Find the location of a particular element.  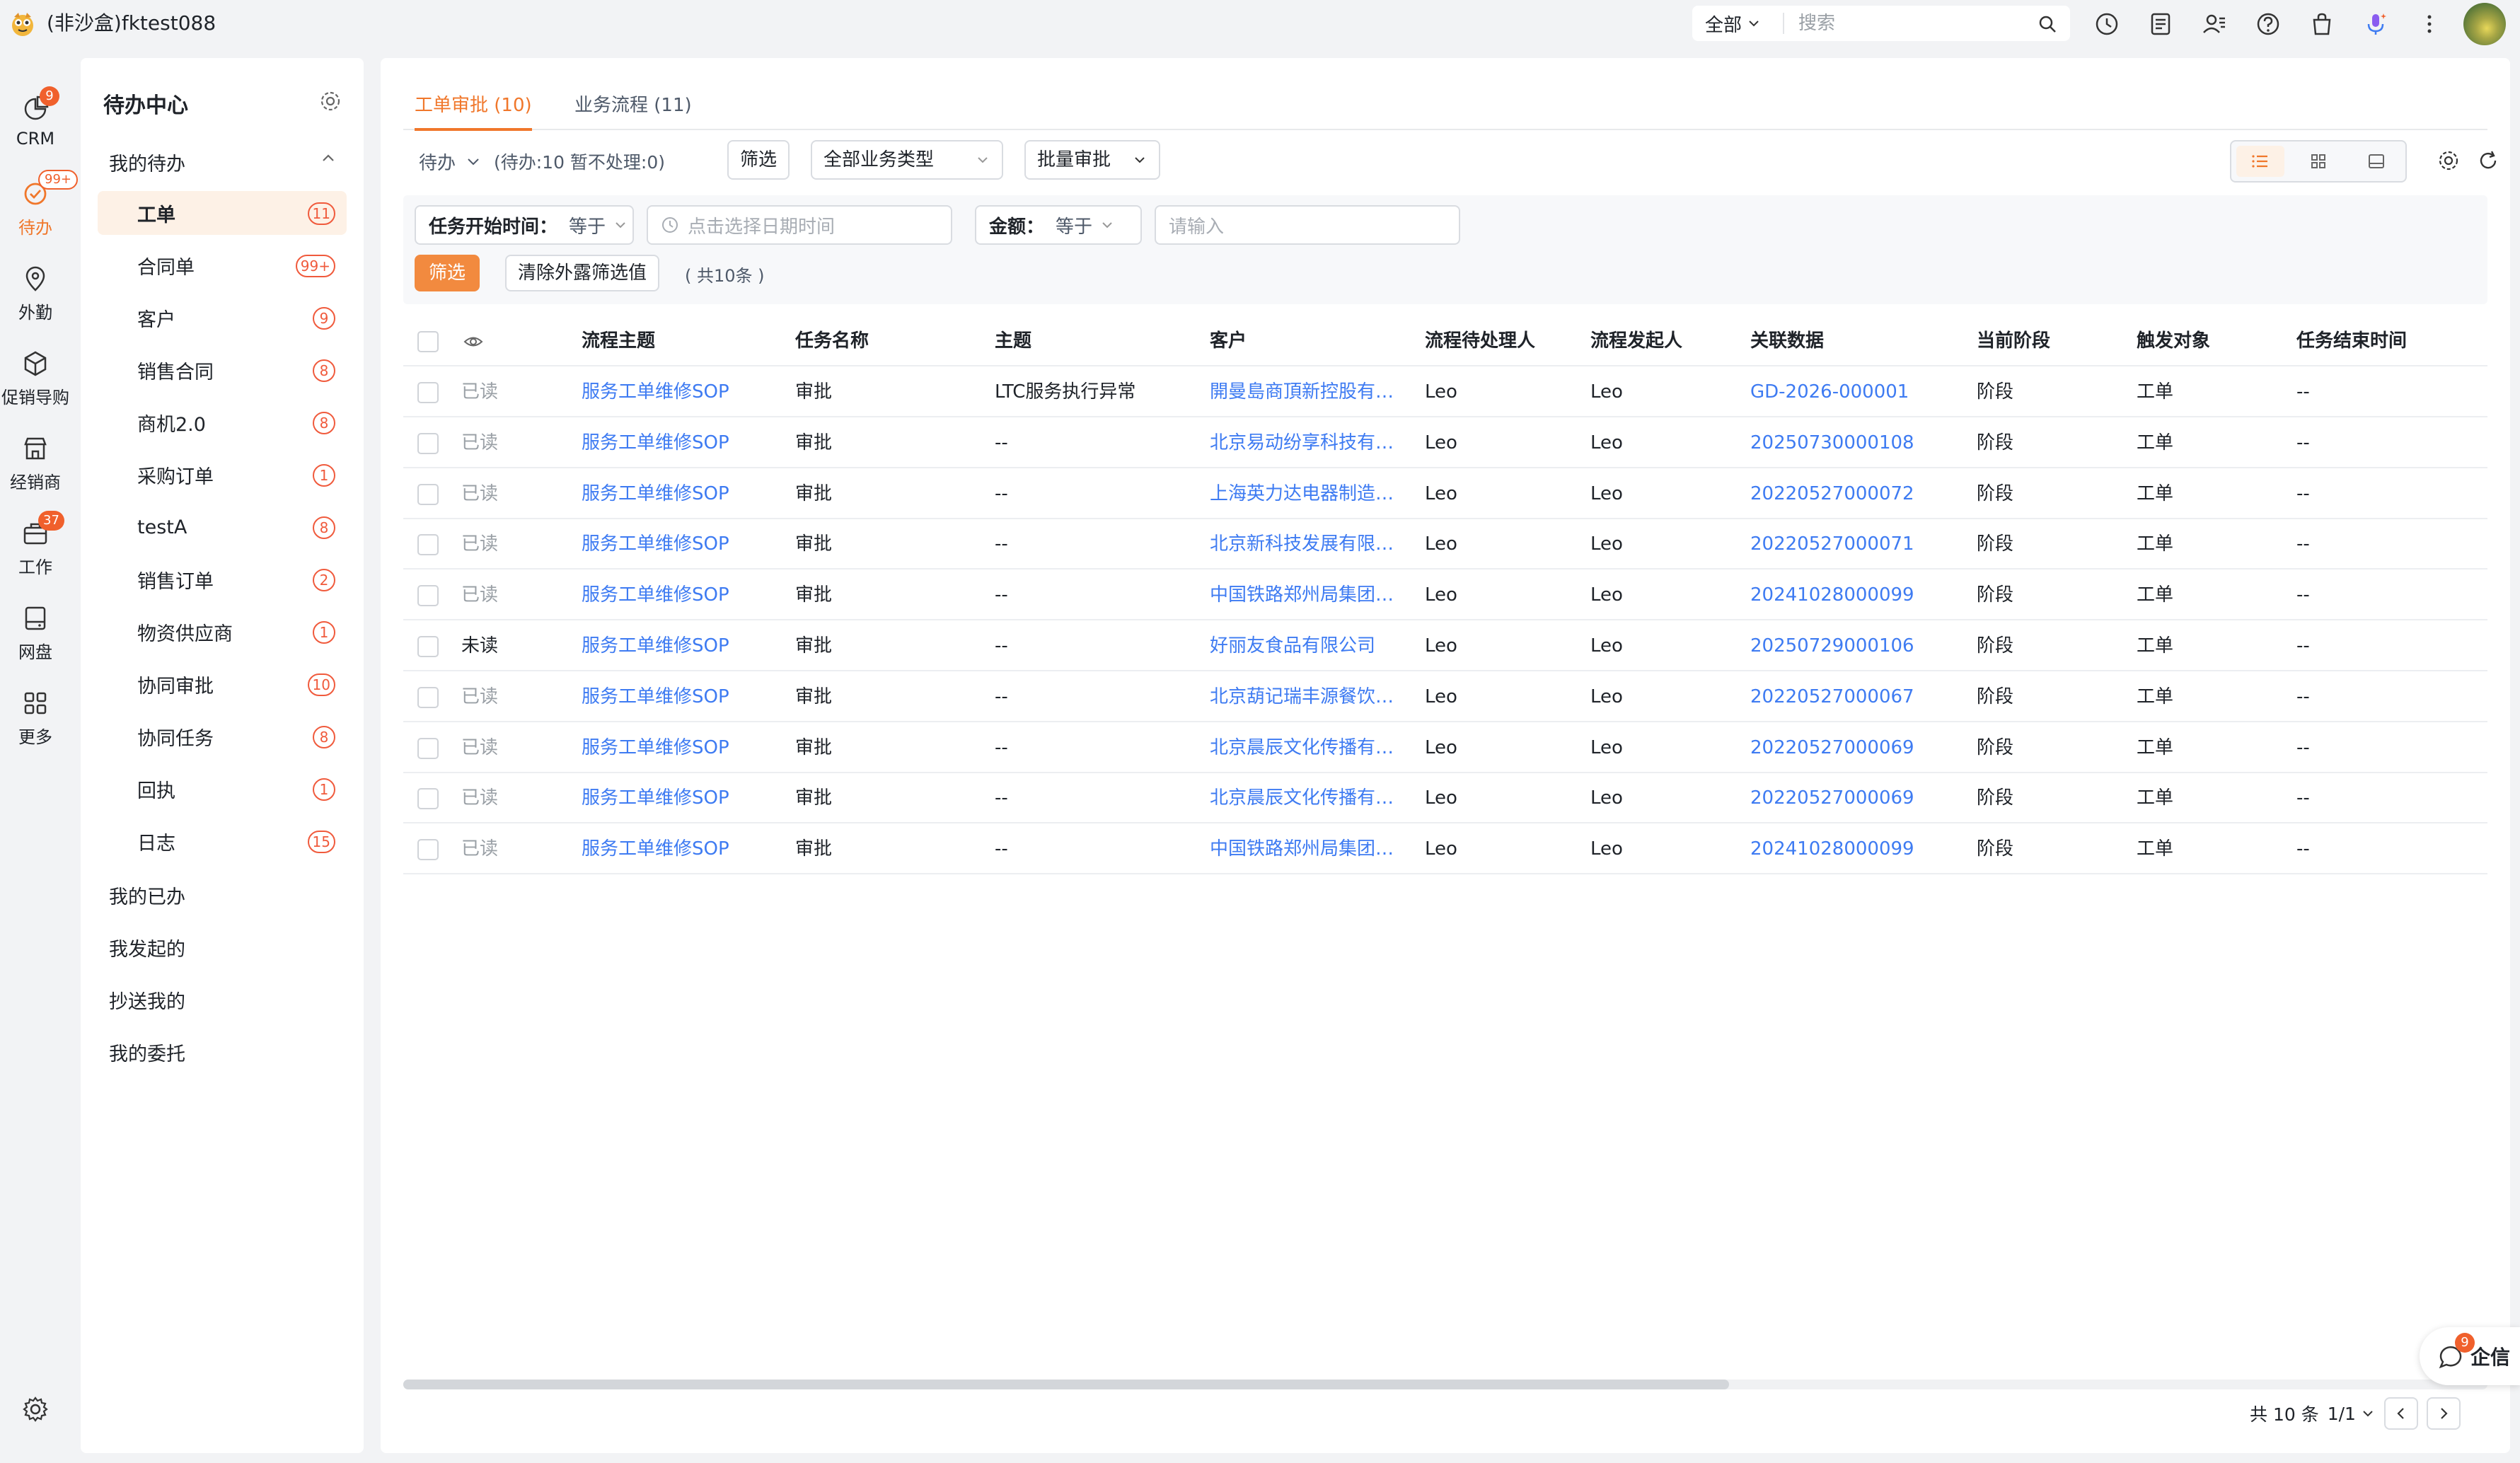

rail-item-todo: 待办 99+ is located at coordinates (39, 213).